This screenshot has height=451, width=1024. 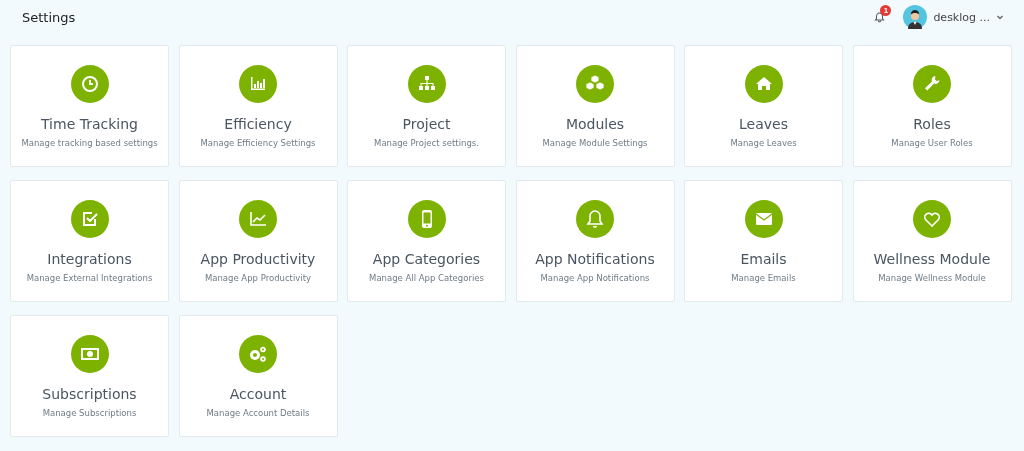 I want to click on checkbox-icon, so click(x=89, y=219).